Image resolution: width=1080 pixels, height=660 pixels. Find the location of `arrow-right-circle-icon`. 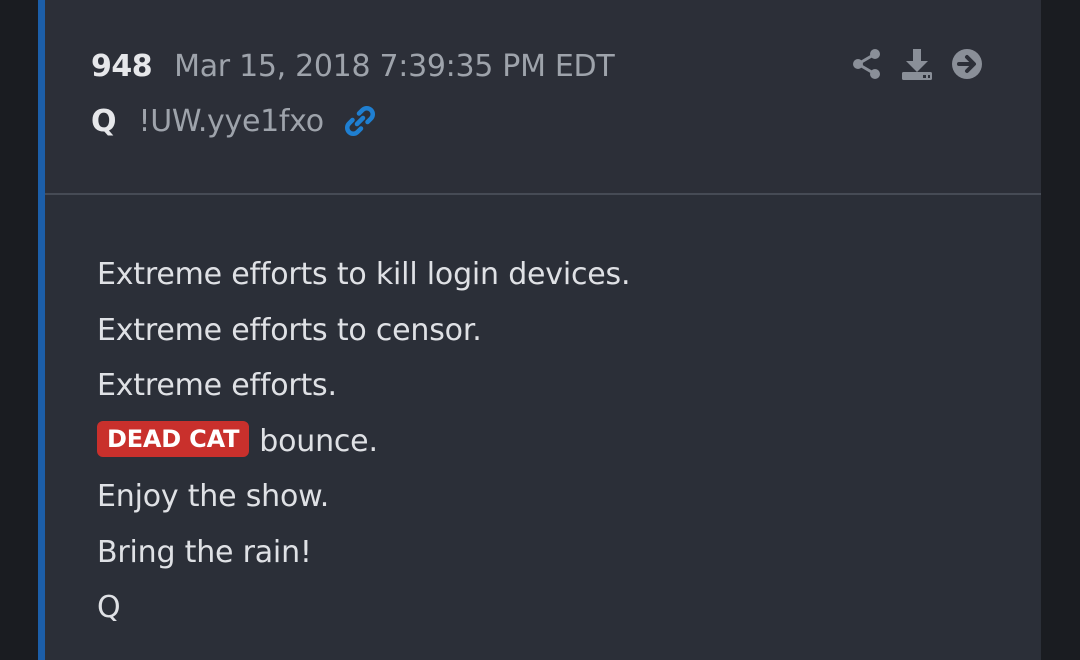

arrow-right-circle-icon is located at coordinates (967, 64).